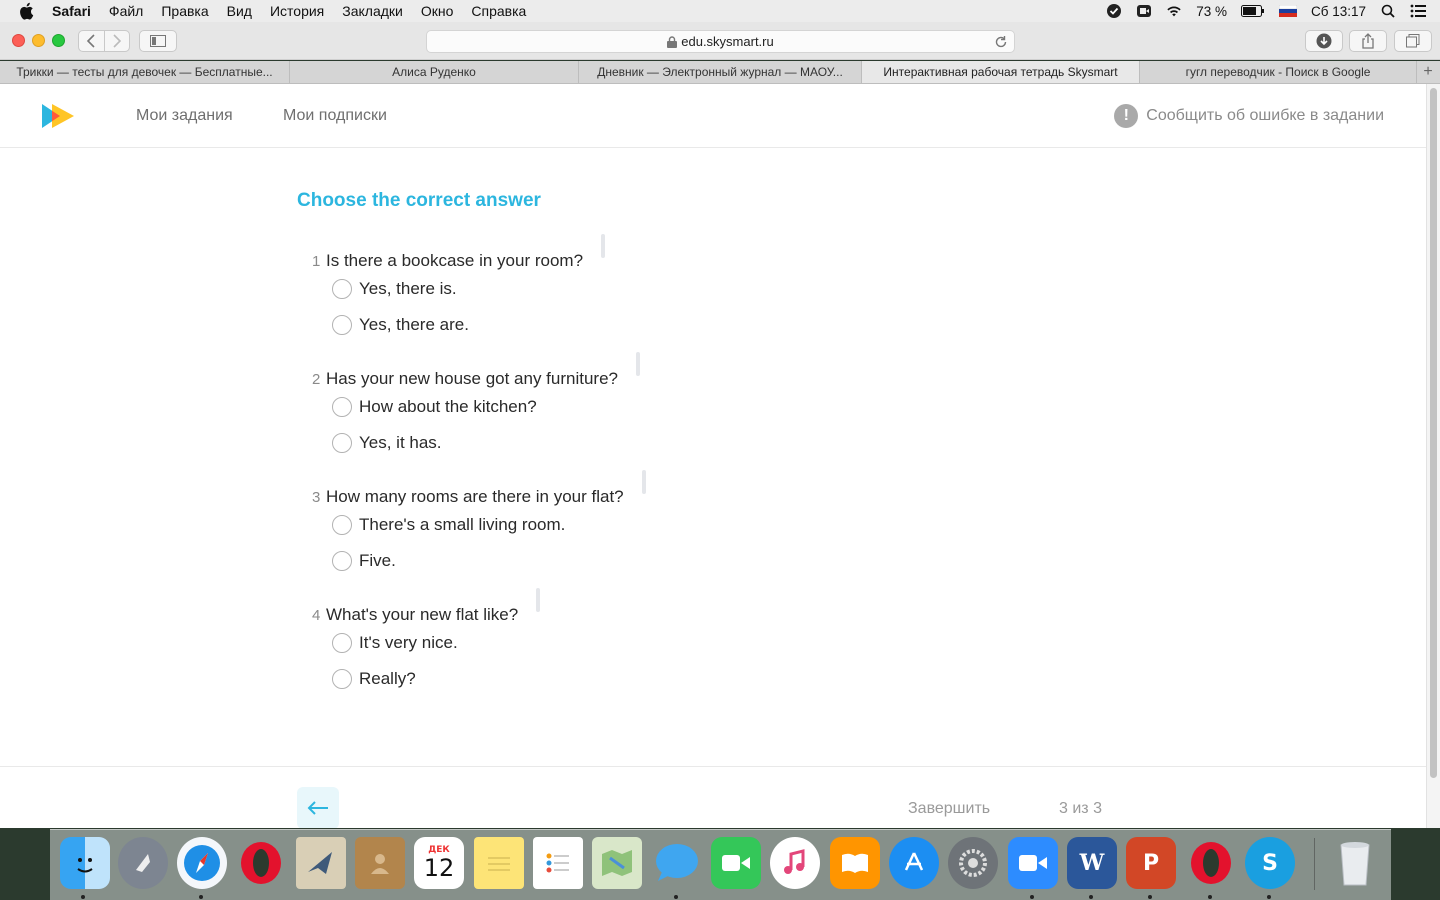  What do you see at coordinates (1428, 72) in the screenshot?
I see `new-tab-button: +` at bounding box center [1428, 72].